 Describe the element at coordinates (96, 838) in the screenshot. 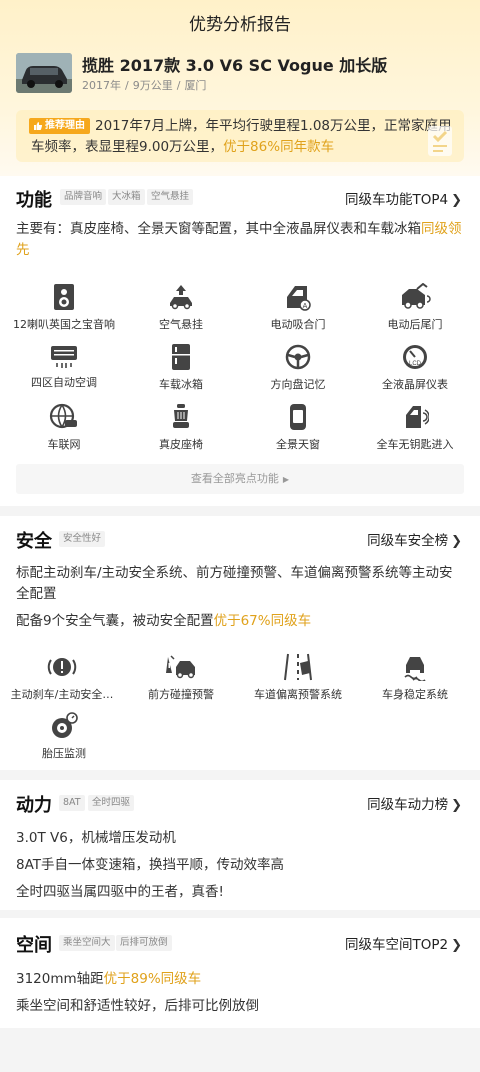

I see `power-line: 3.0T V6，机械增压发动机` at that location.